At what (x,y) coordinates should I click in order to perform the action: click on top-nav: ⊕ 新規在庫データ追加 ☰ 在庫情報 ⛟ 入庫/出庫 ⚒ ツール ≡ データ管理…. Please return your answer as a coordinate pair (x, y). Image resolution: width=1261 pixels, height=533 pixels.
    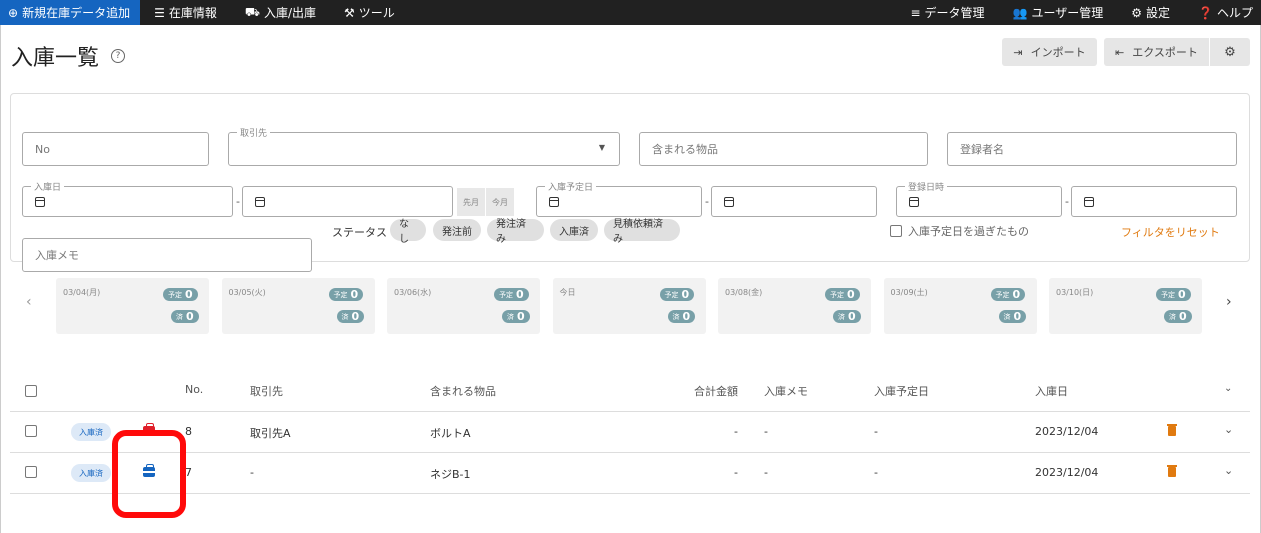
    Looking at the image, I should click on (630, 12).